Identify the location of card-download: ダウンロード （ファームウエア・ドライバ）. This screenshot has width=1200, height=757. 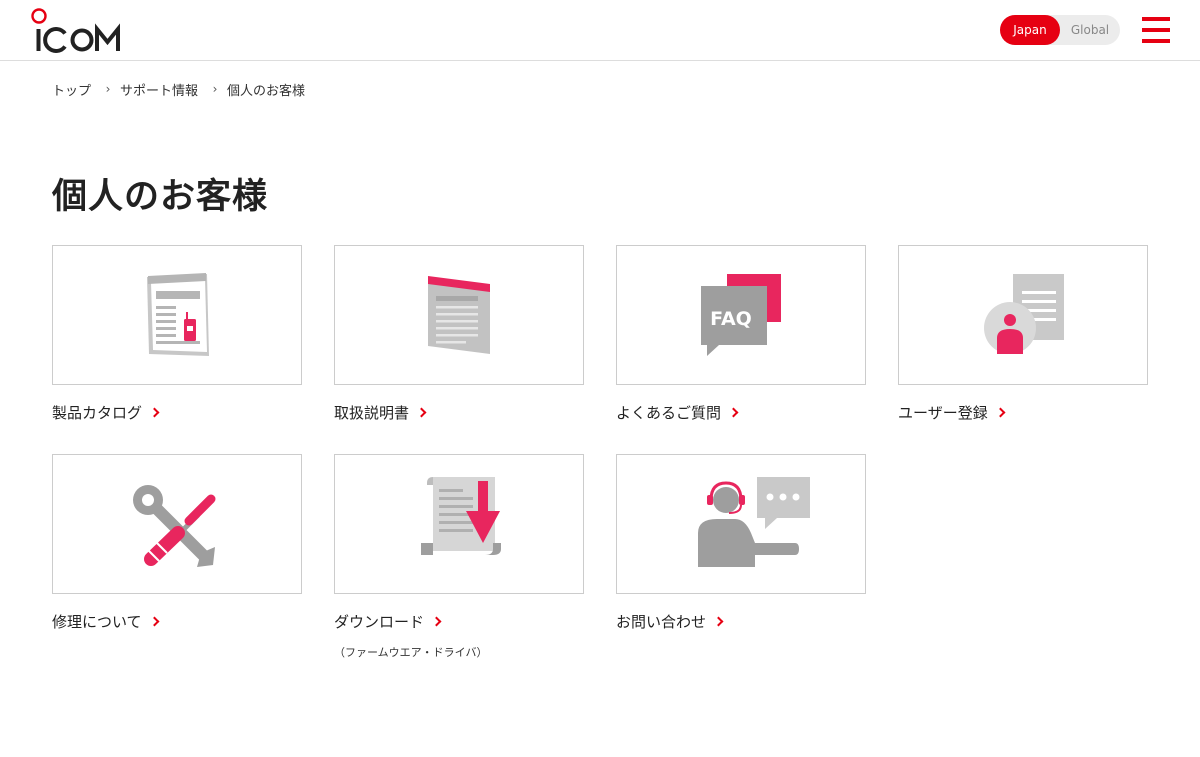
(459, 557).